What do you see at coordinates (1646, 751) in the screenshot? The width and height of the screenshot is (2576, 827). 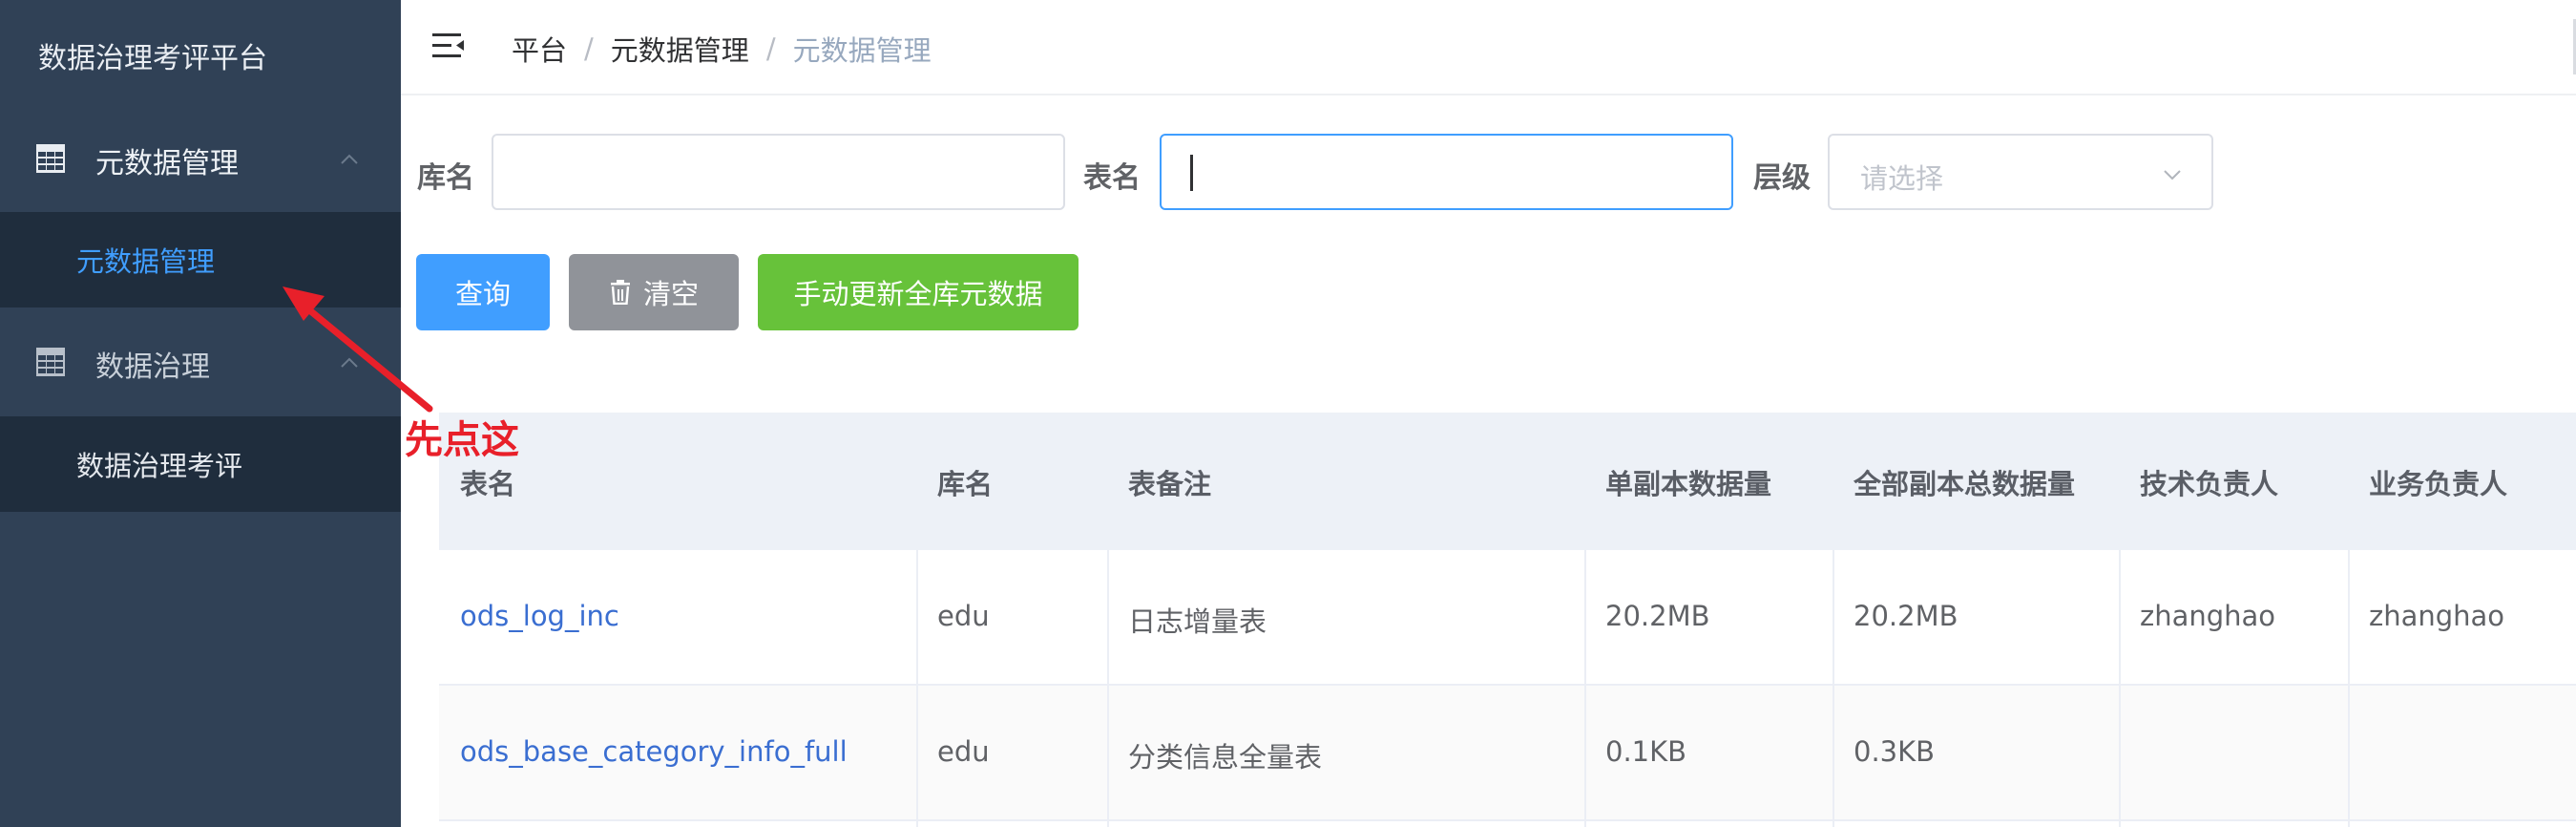 I see `table-cell: 0.1KB` at bounding box center [1646, 751].